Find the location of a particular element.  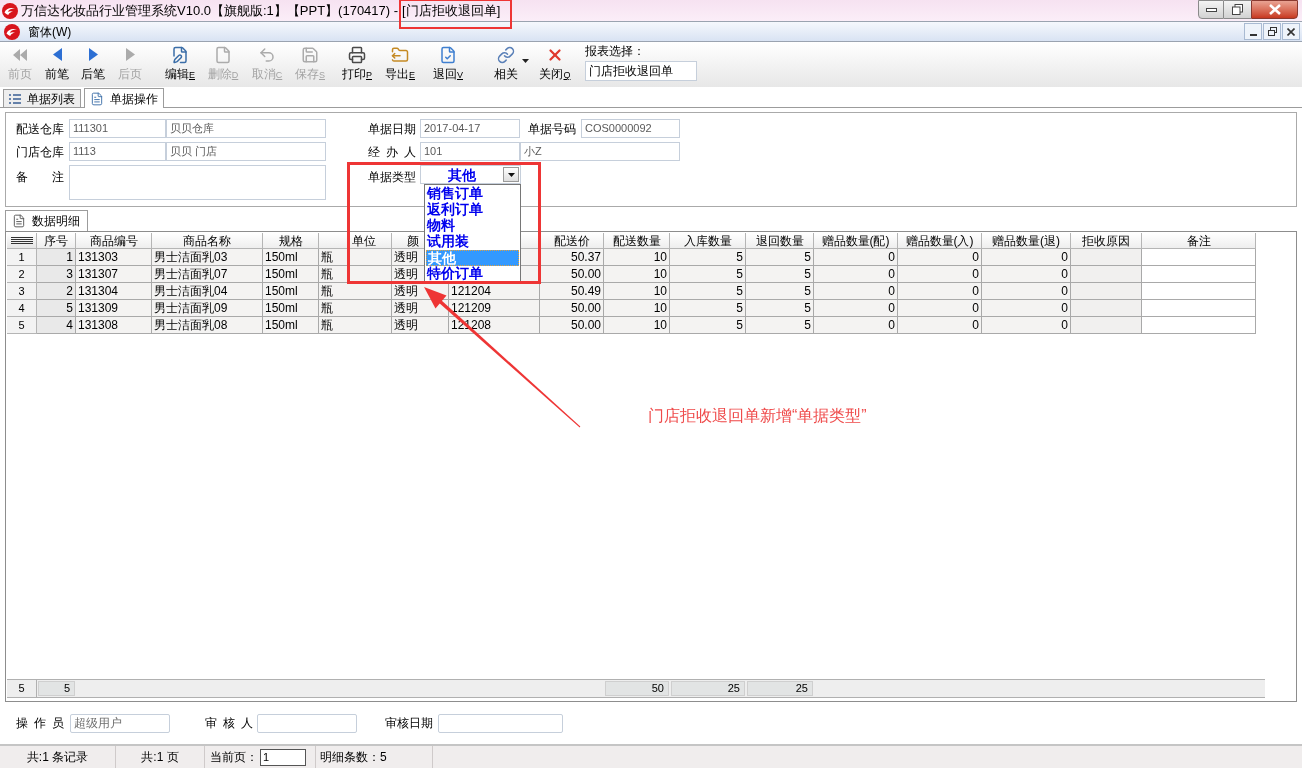

column-header: 商品编号 is located at coordinates (114, 241).